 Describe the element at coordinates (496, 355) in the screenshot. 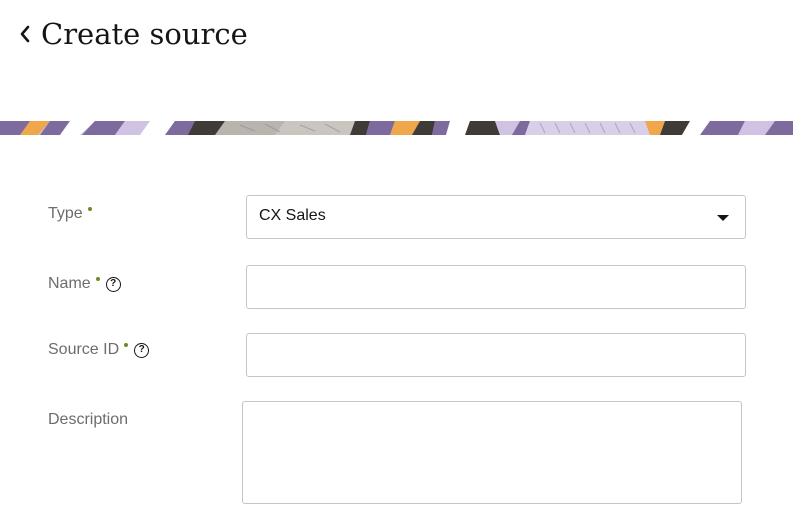

I see `source-id-input` at that location.